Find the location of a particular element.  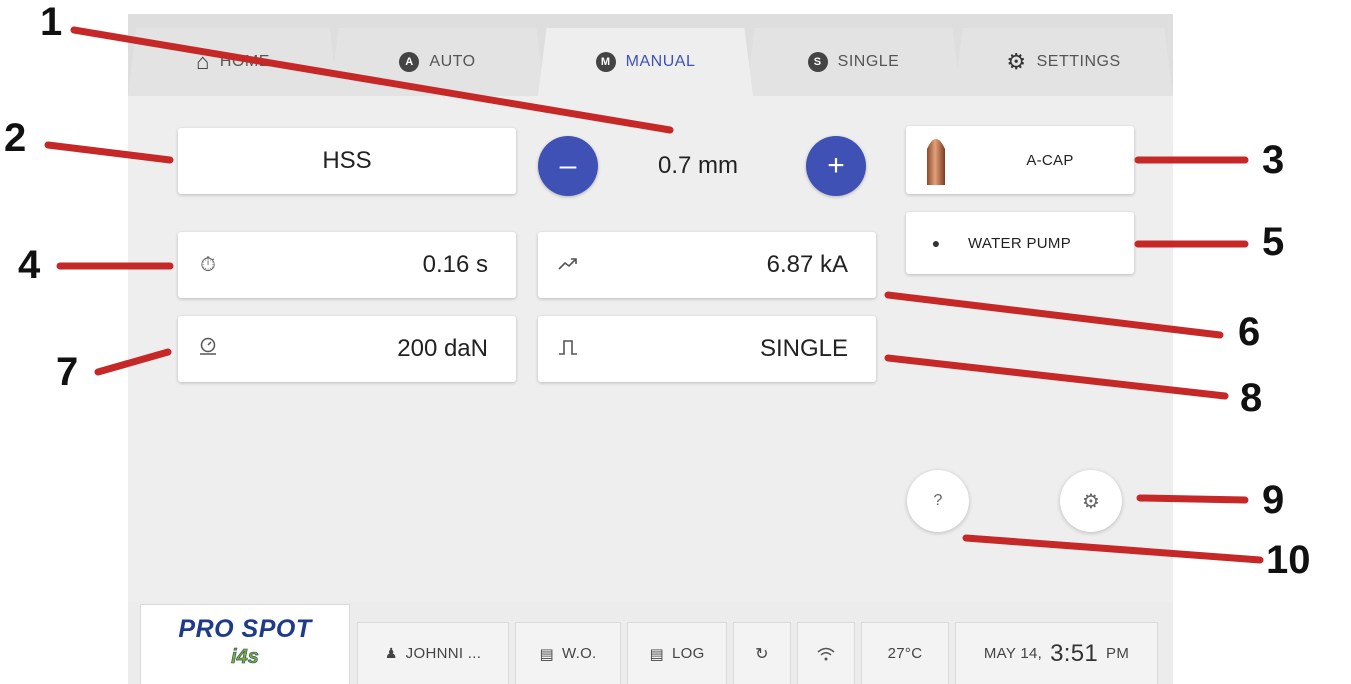

help-icon: ? is located at coordinates (938, 500).